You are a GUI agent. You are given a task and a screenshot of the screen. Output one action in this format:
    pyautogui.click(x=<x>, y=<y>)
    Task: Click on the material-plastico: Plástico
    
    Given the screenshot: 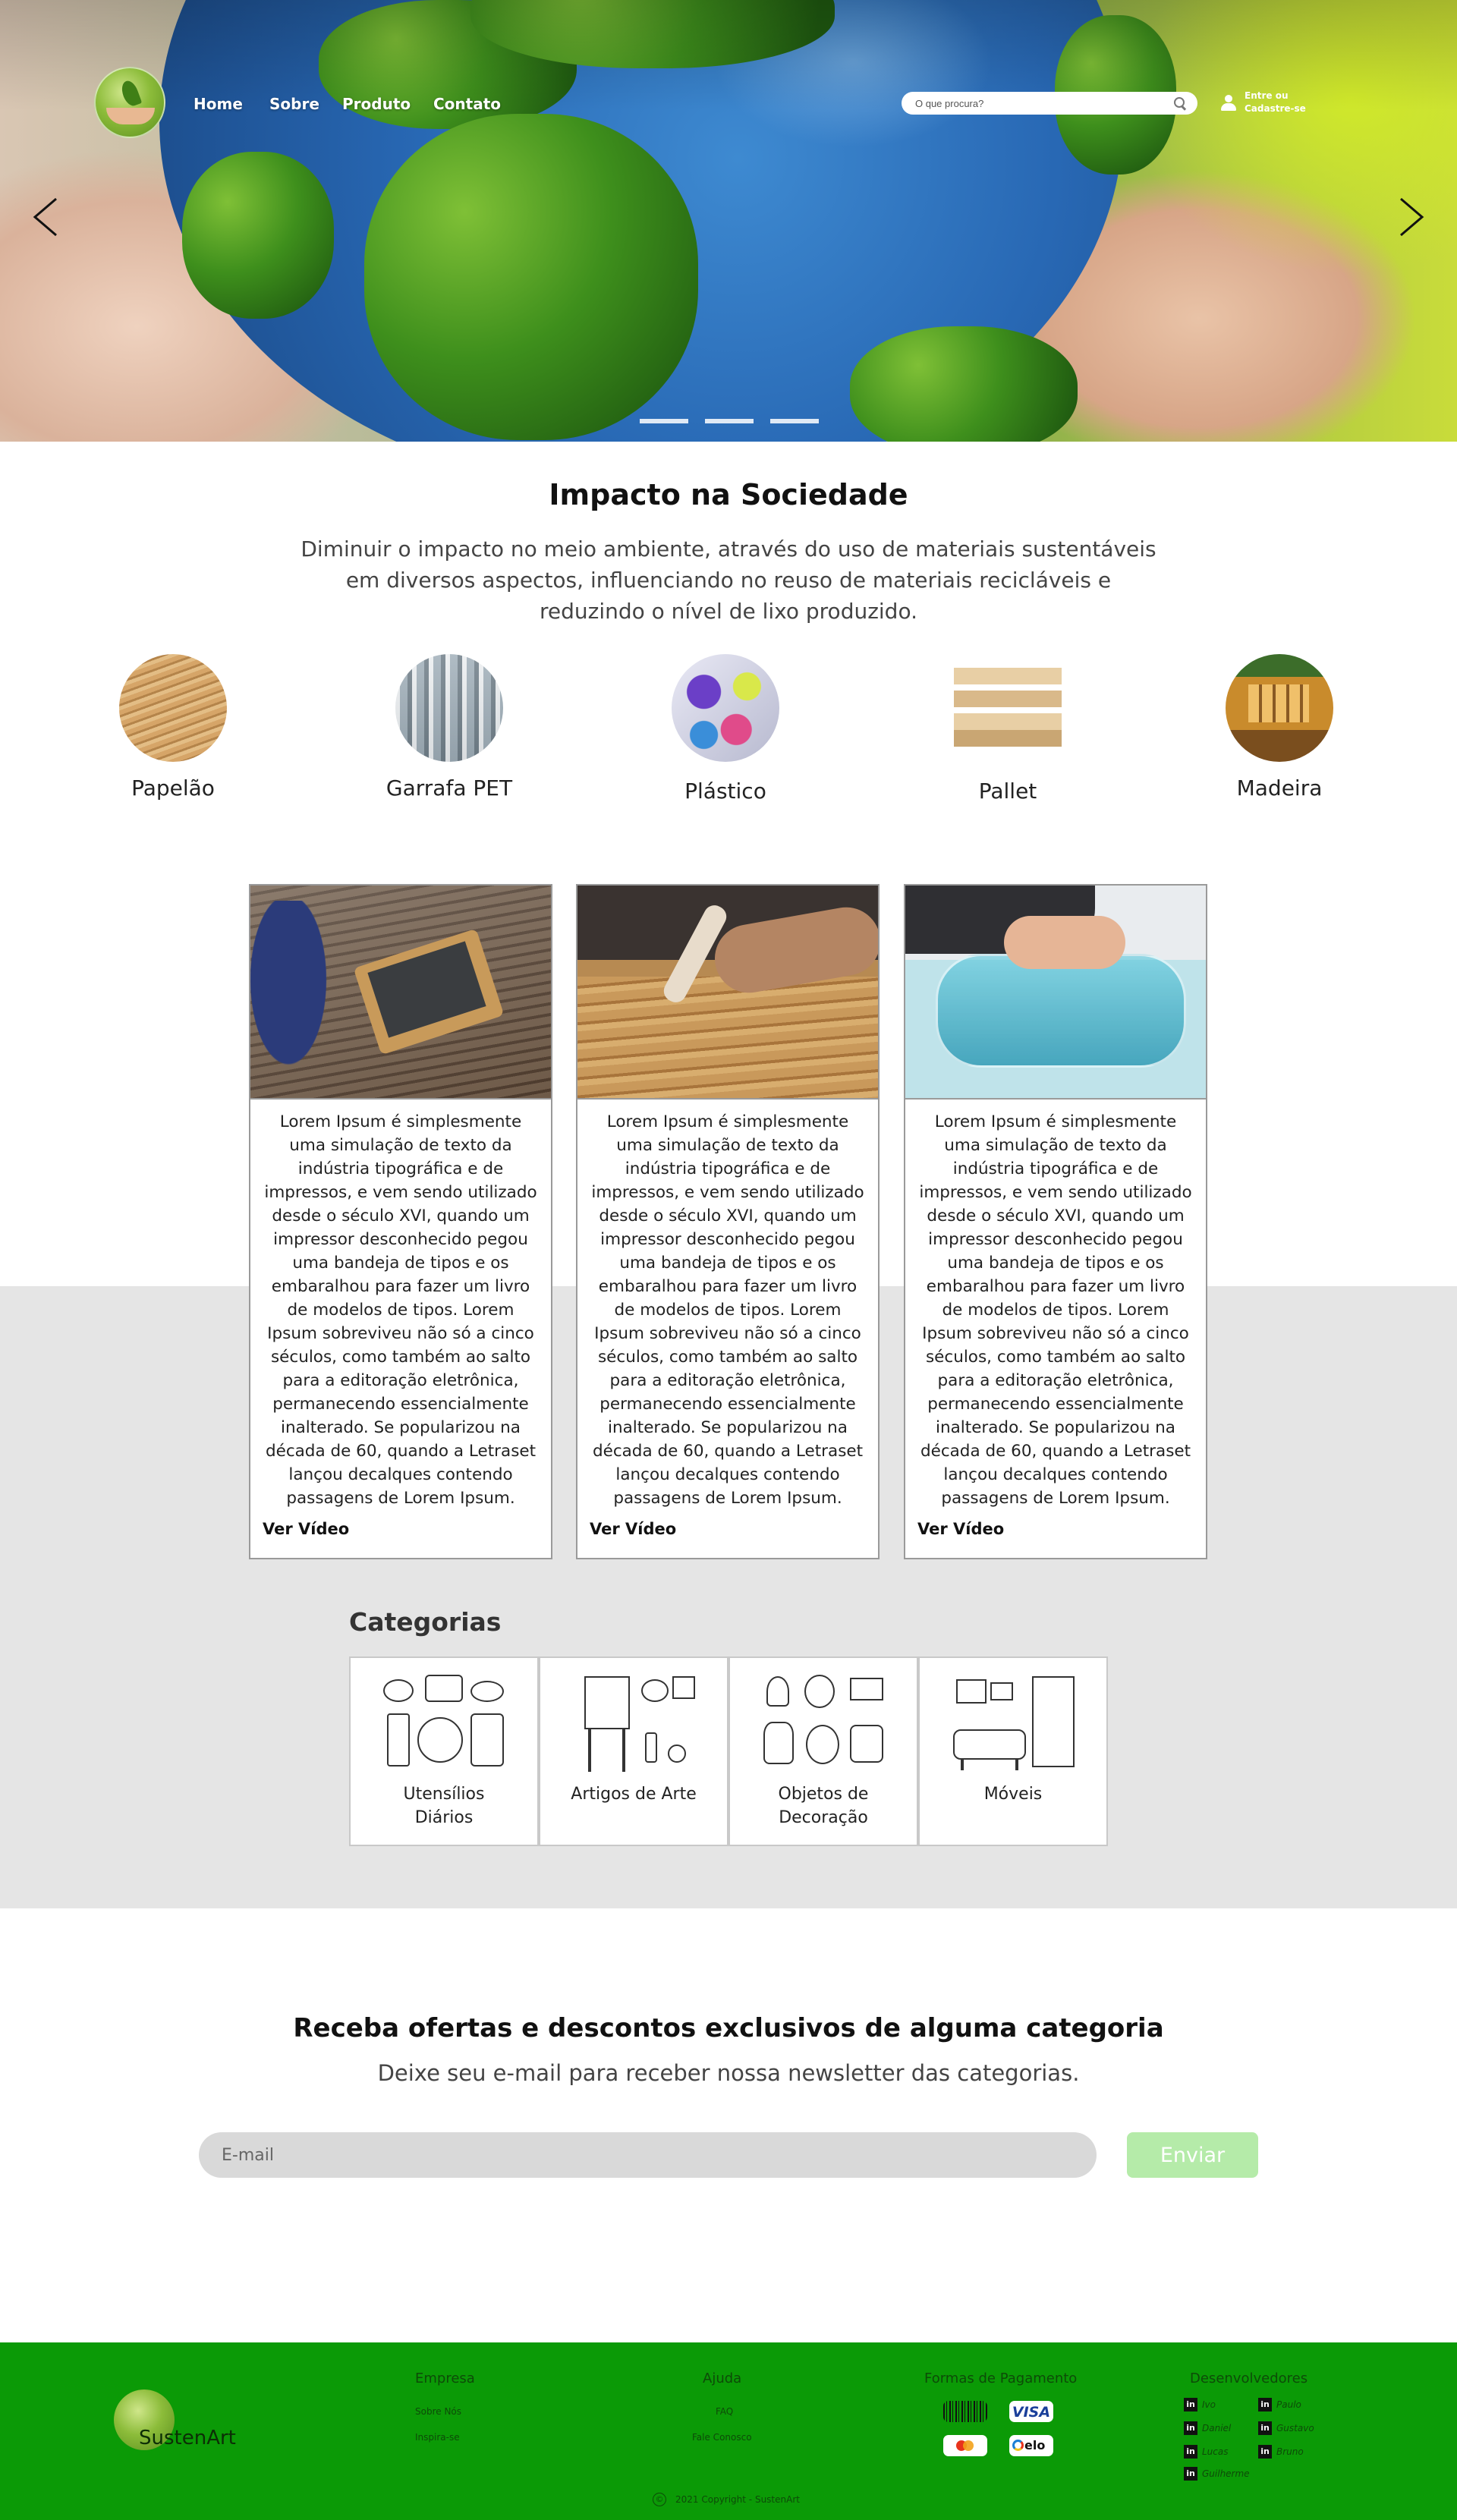 What is the action you would take?
    pyautogui.click(x=725, y=729)
    